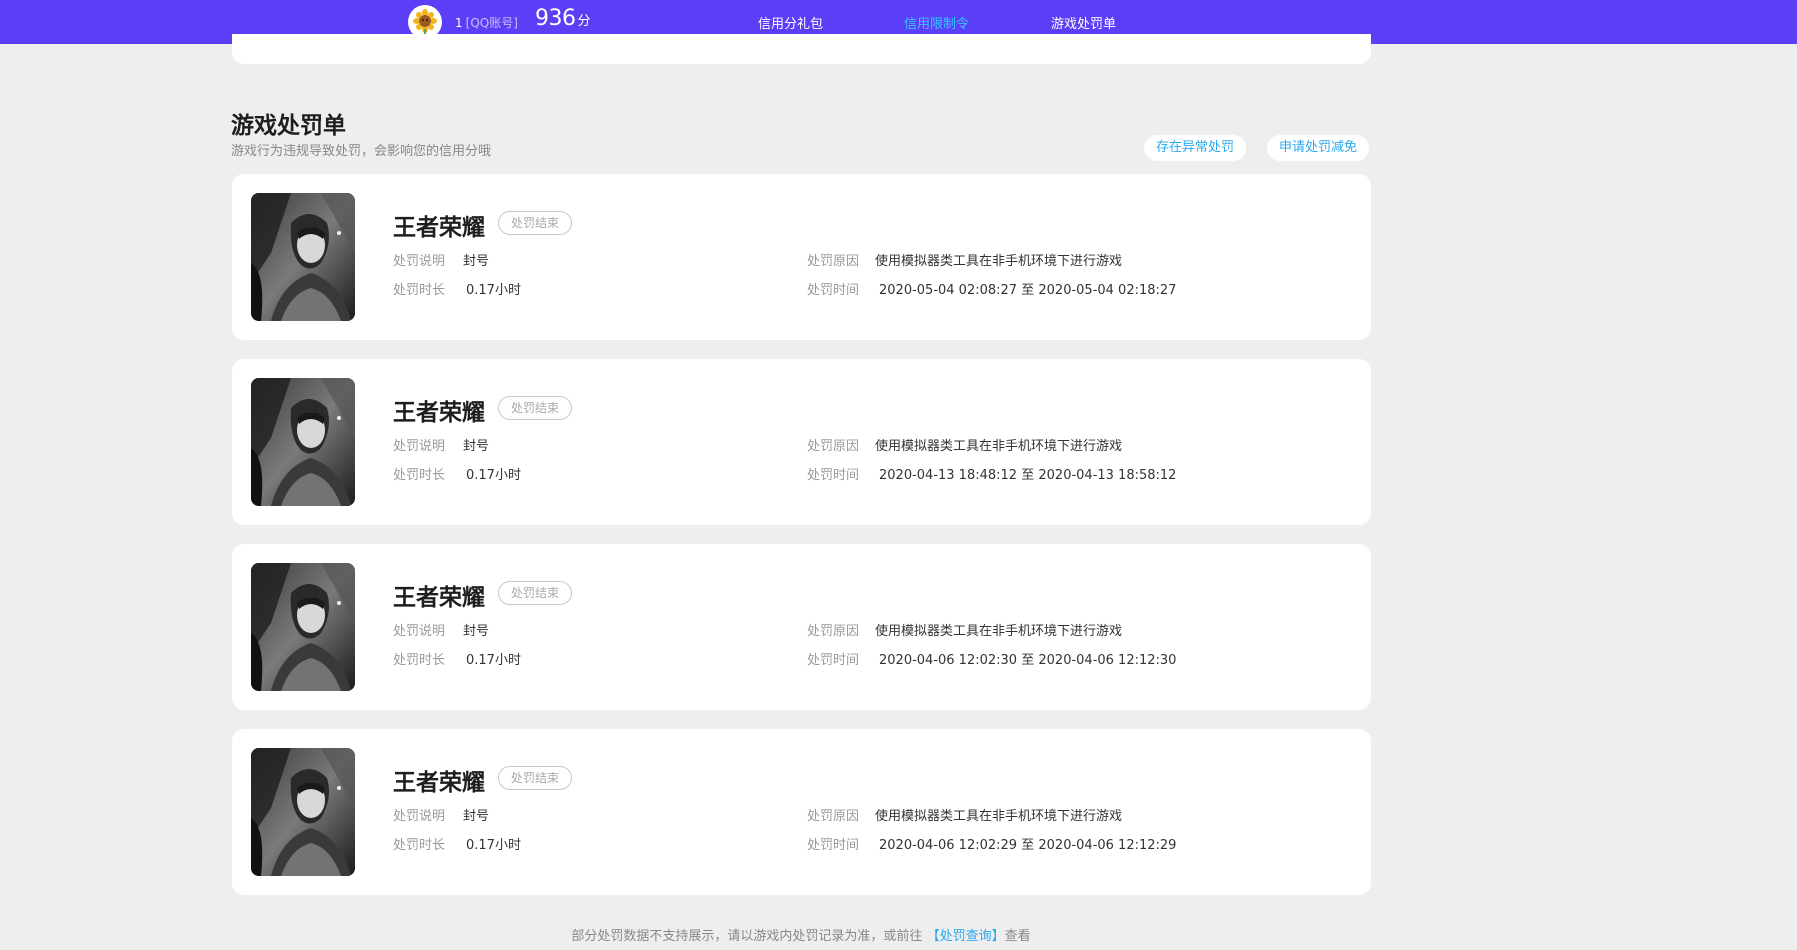 Image resolution: width=1797 pixels, height=950 pixels. I want to click on credit-score: 936 分, so click(563, 18).